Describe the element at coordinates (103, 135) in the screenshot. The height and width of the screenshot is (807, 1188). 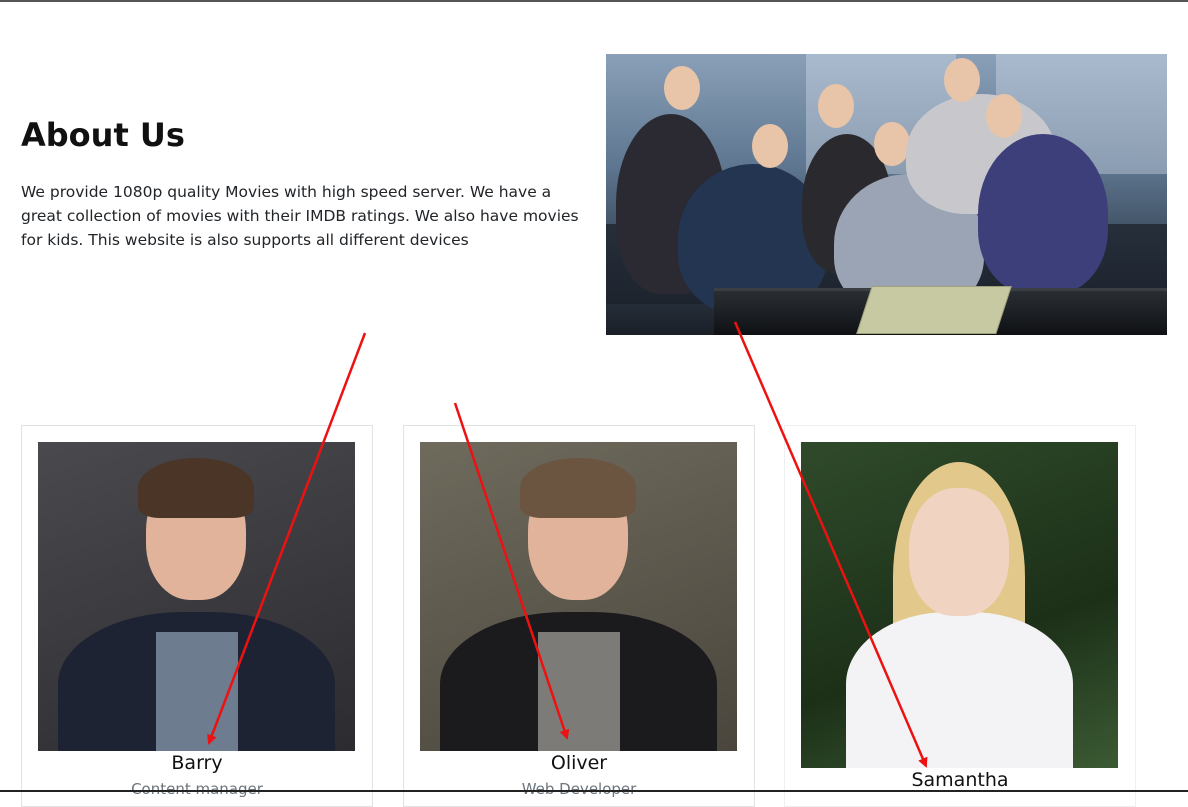
I see `page-title: About Us` at that location.